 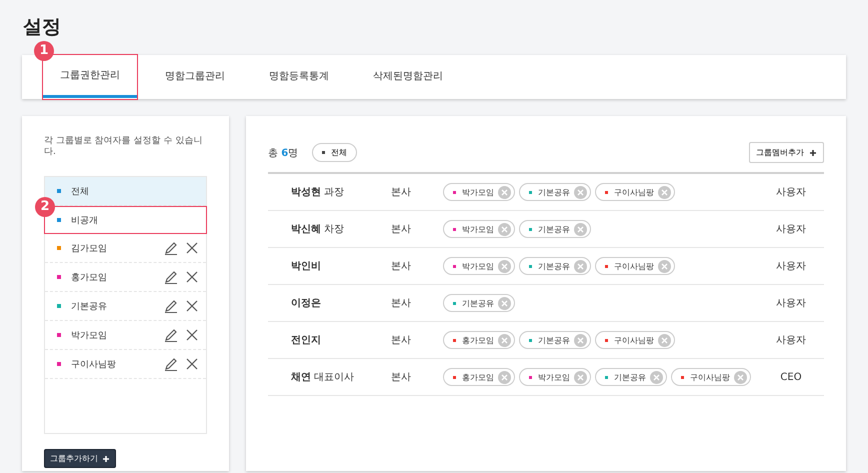 I want to click on callout-badge: 1, so click(x=44, y=51).